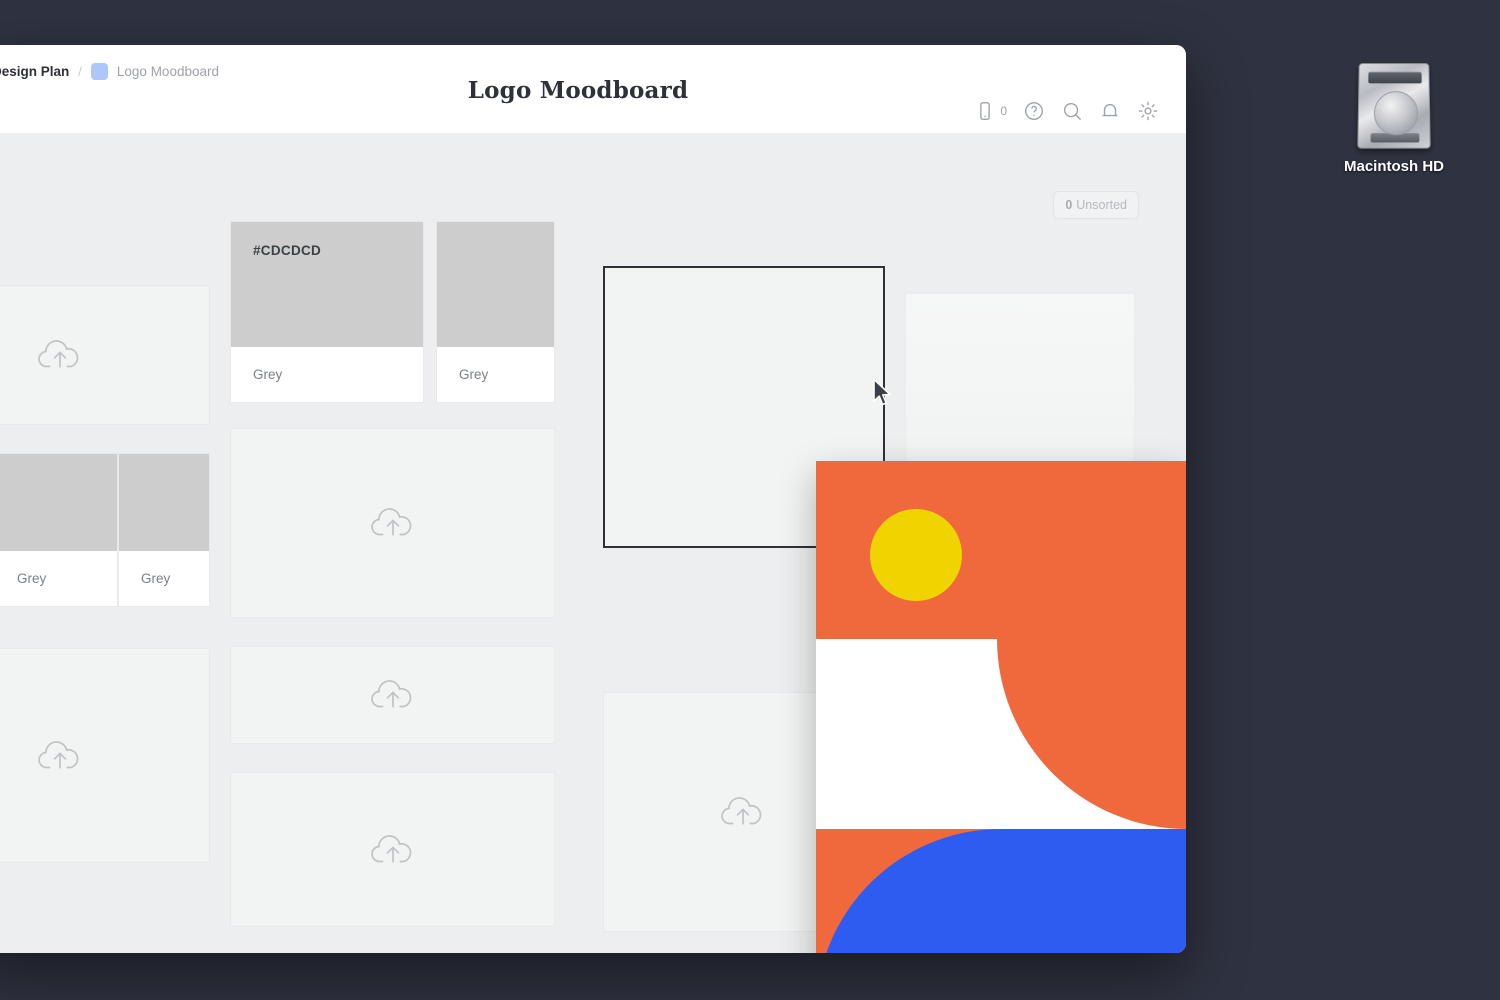  Describe the element at coordinates (1001, 891) in the screenshot. I see `blue-quarter-circle-shape` at that location.